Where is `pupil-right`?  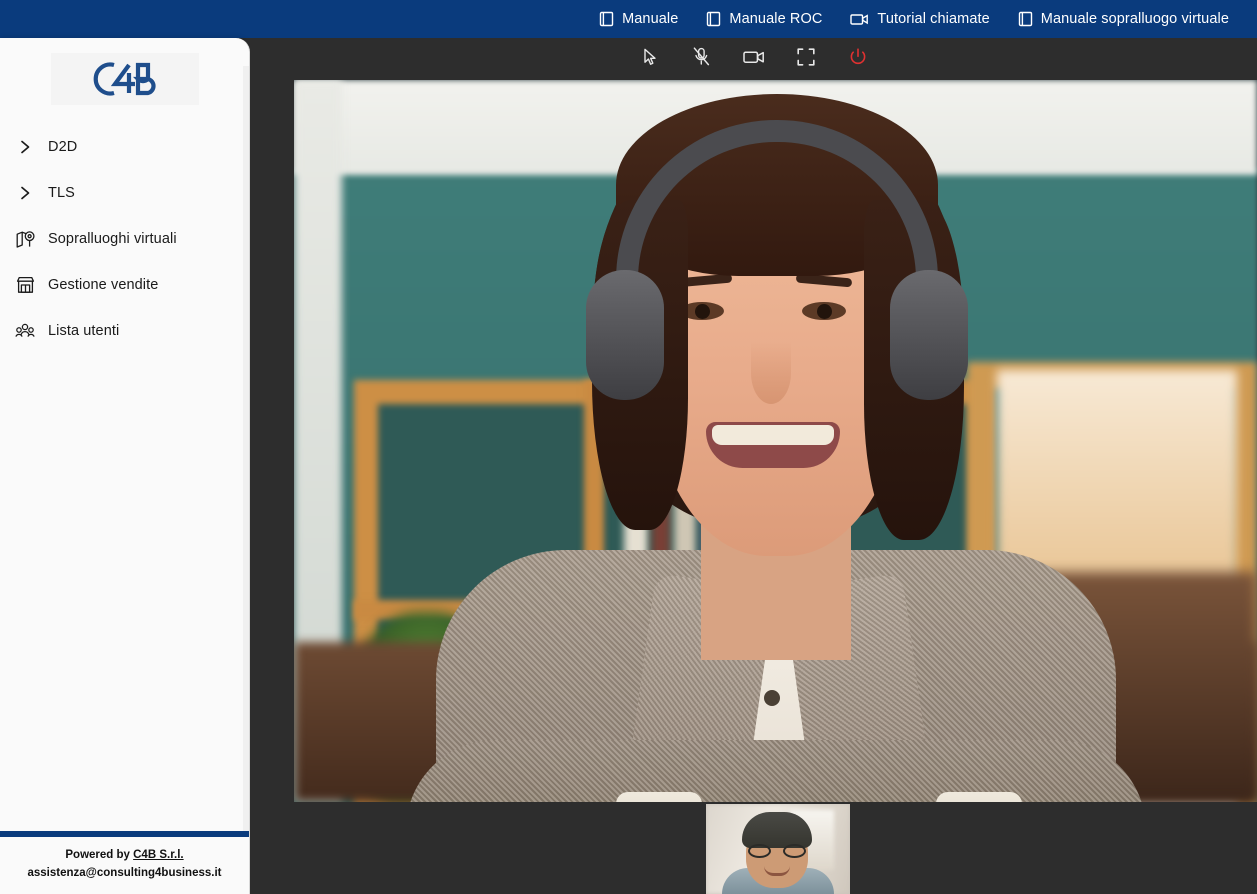 pupil-right is located at coordinates (824, 311).